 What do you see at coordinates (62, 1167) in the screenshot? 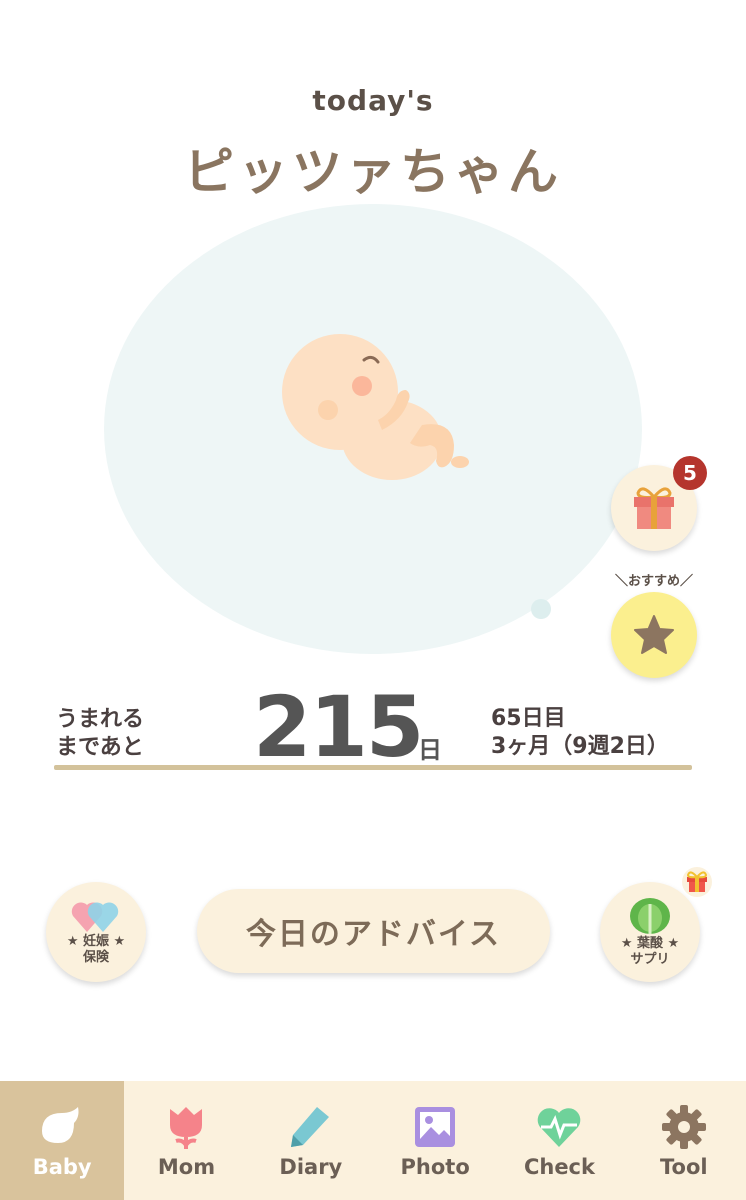
I see `nav-label: Baby` at bounding box center [62, 1167].